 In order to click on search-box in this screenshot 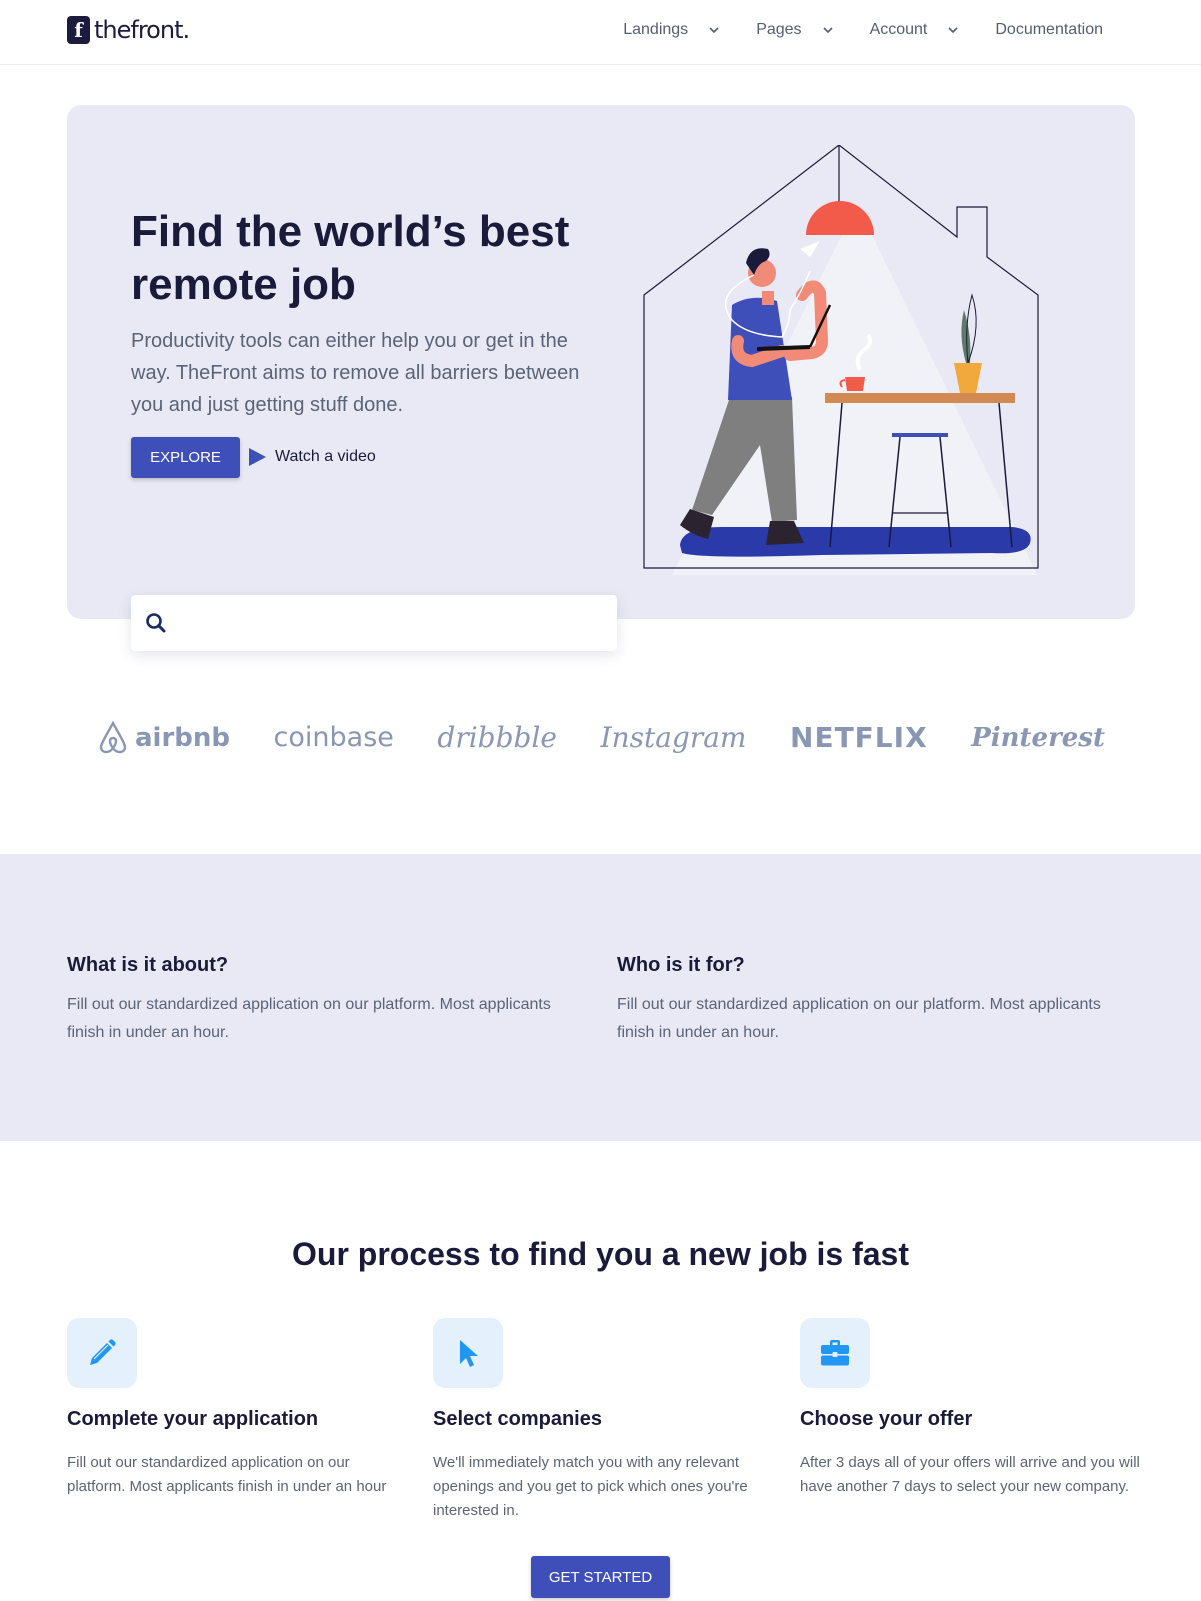, I will do `click(374, 623)`.